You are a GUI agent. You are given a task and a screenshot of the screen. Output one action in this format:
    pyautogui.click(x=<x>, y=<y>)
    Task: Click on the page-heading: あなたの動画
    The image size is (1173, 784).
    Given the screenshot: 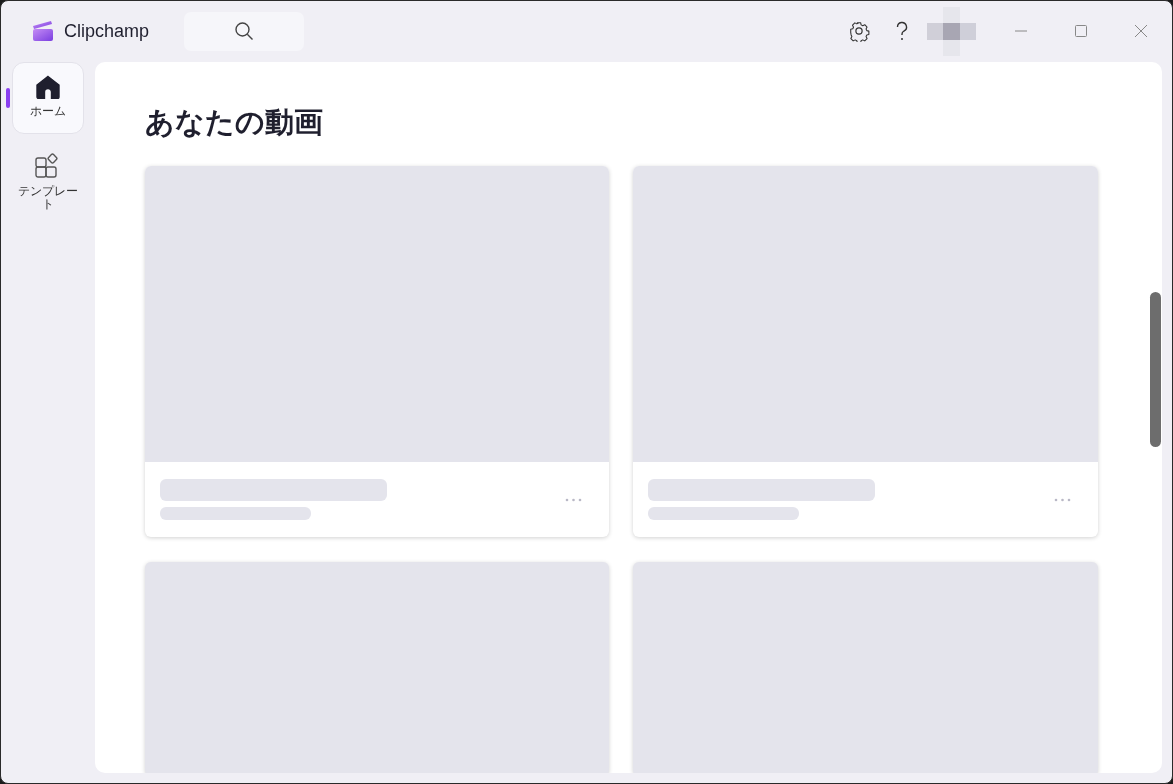 What is the action you would take?
    pyautogui.click(x=234, y=122)
    